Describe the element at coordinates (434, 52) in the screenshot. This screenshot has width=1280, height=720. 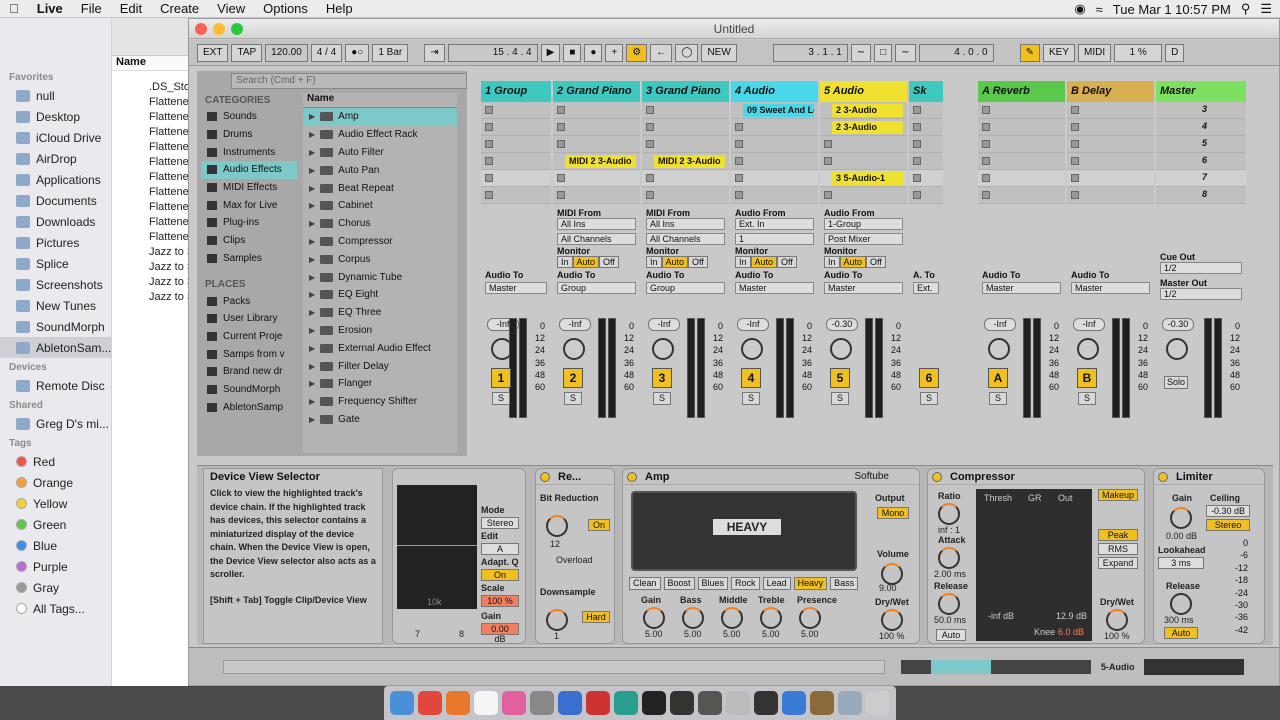
I see `follow-icon: ⇥` at that location.